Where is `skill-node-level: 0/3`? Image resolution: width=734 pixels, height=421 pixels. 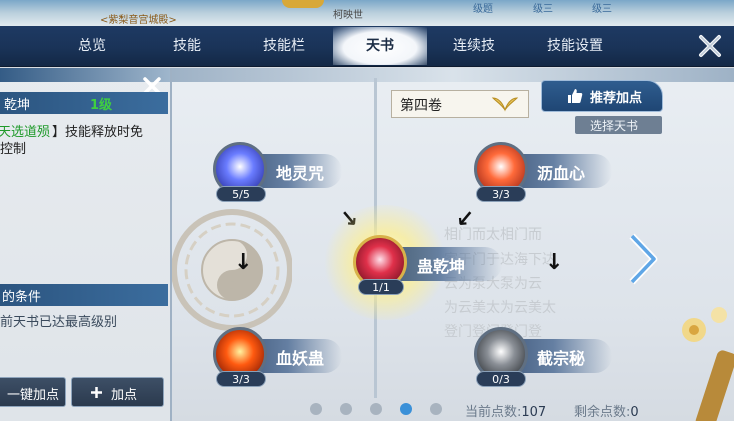 skill-node-level: 0/3 is located at coordinates (501, 379).